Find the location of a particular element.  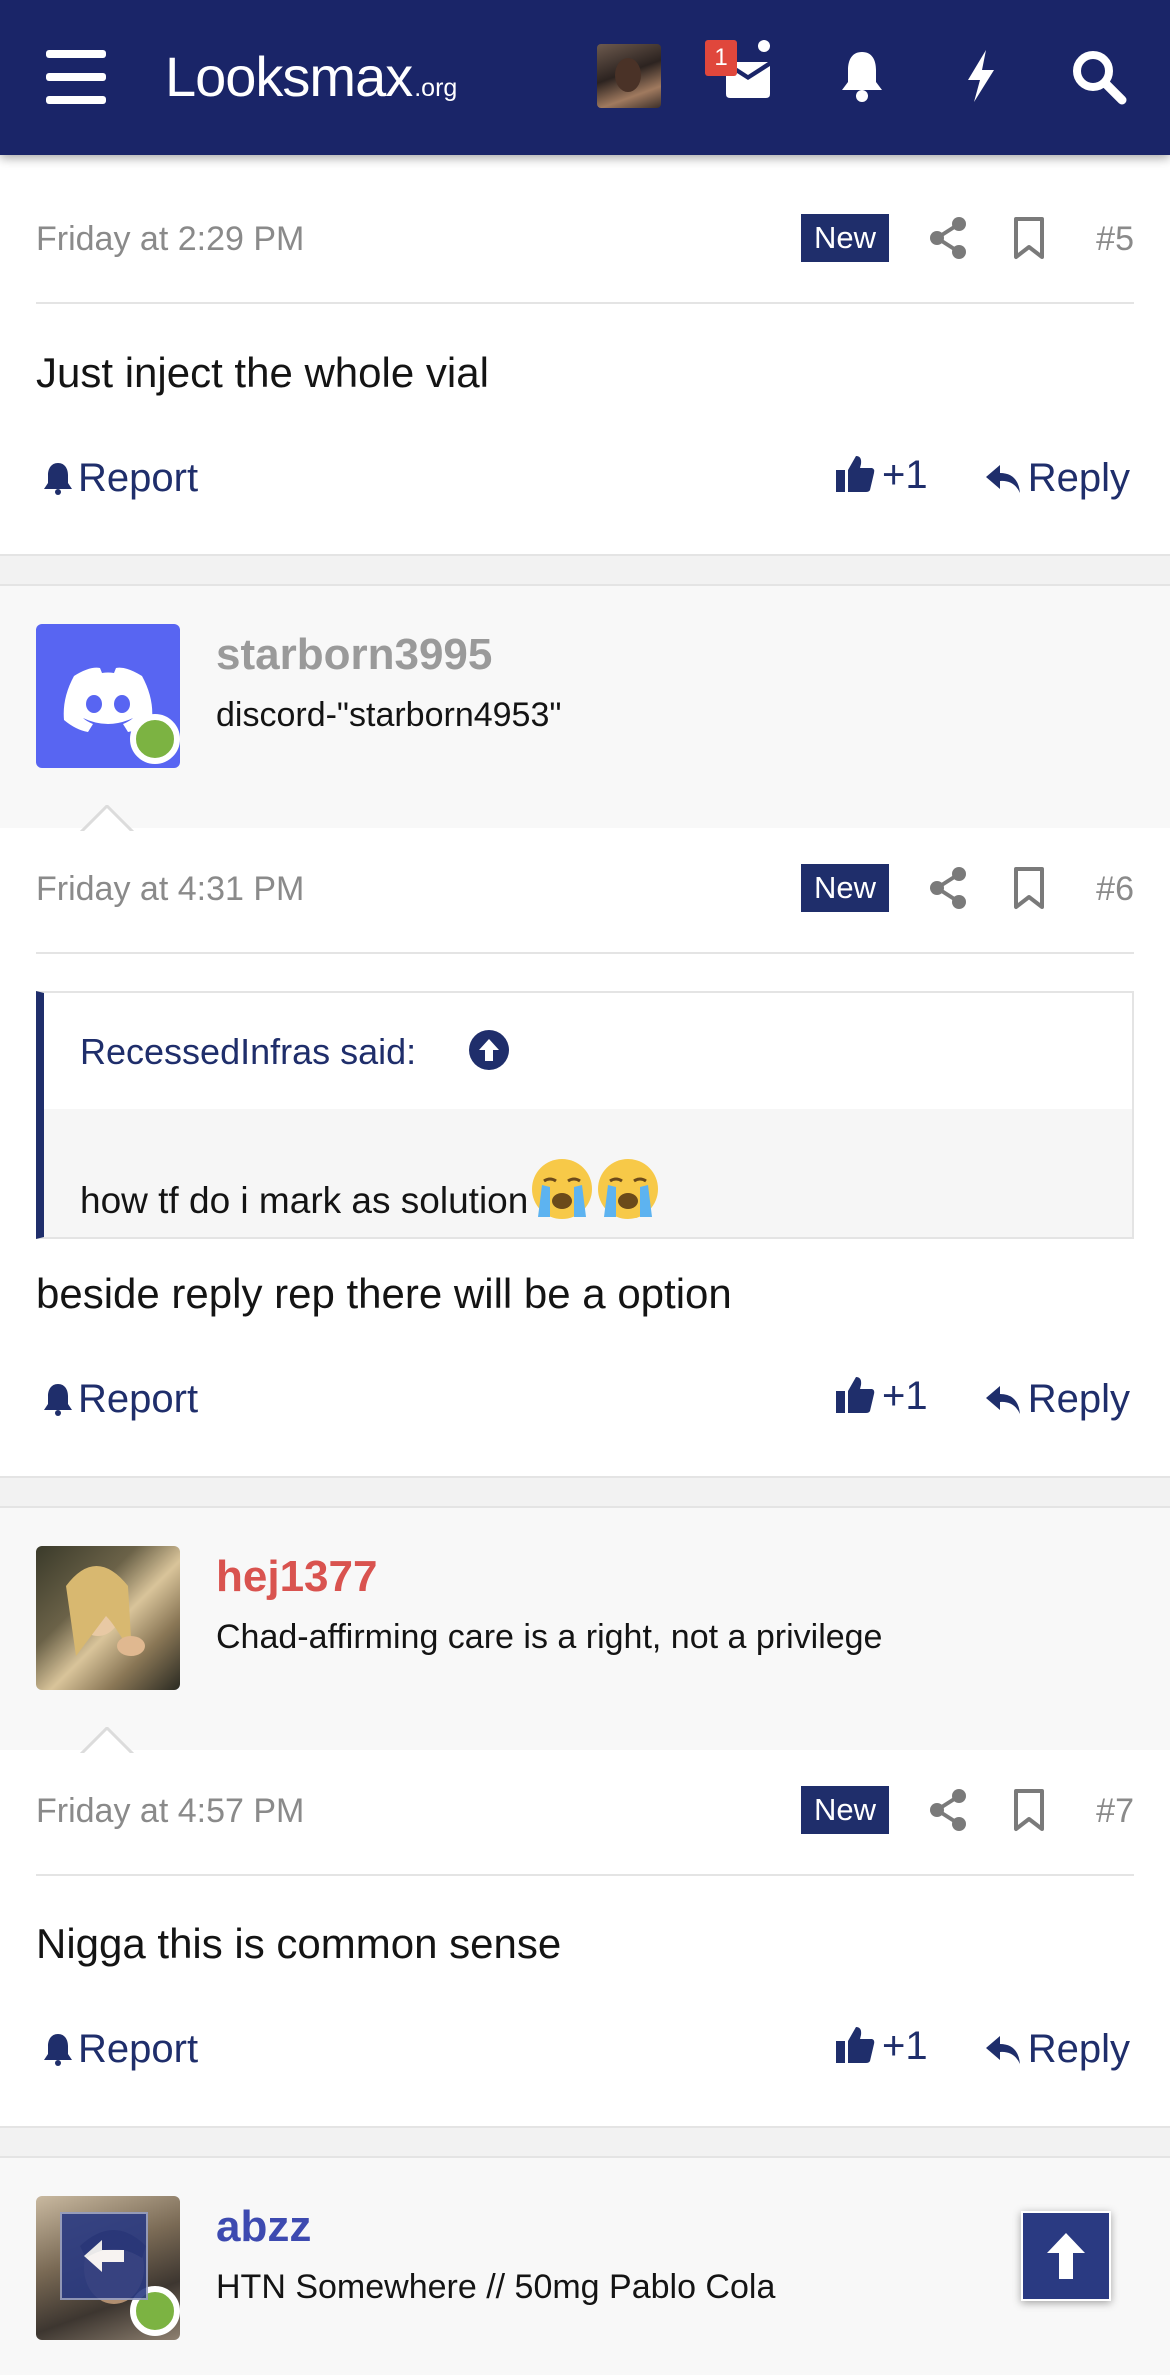

username: hej1377 is located at coordinates (296, 1577).